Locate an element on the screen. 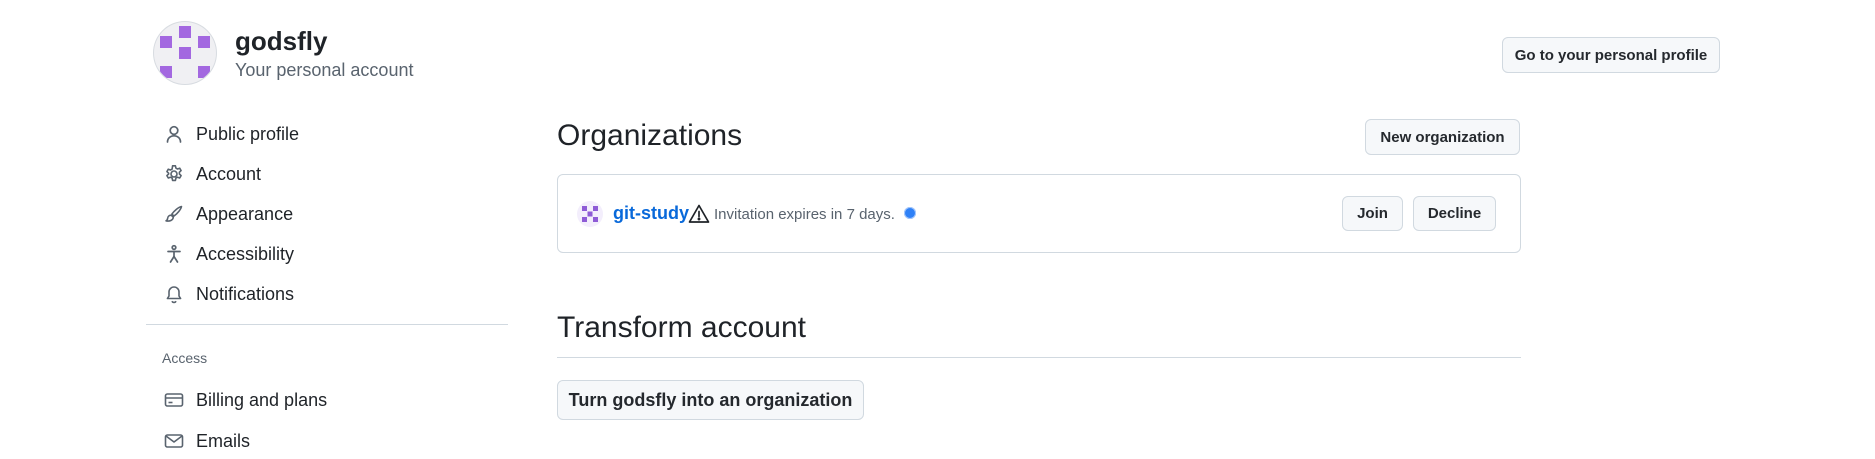 The image size is (1875, 459). sidebar-item-label: Public profile is located at coordinates (248, 133).